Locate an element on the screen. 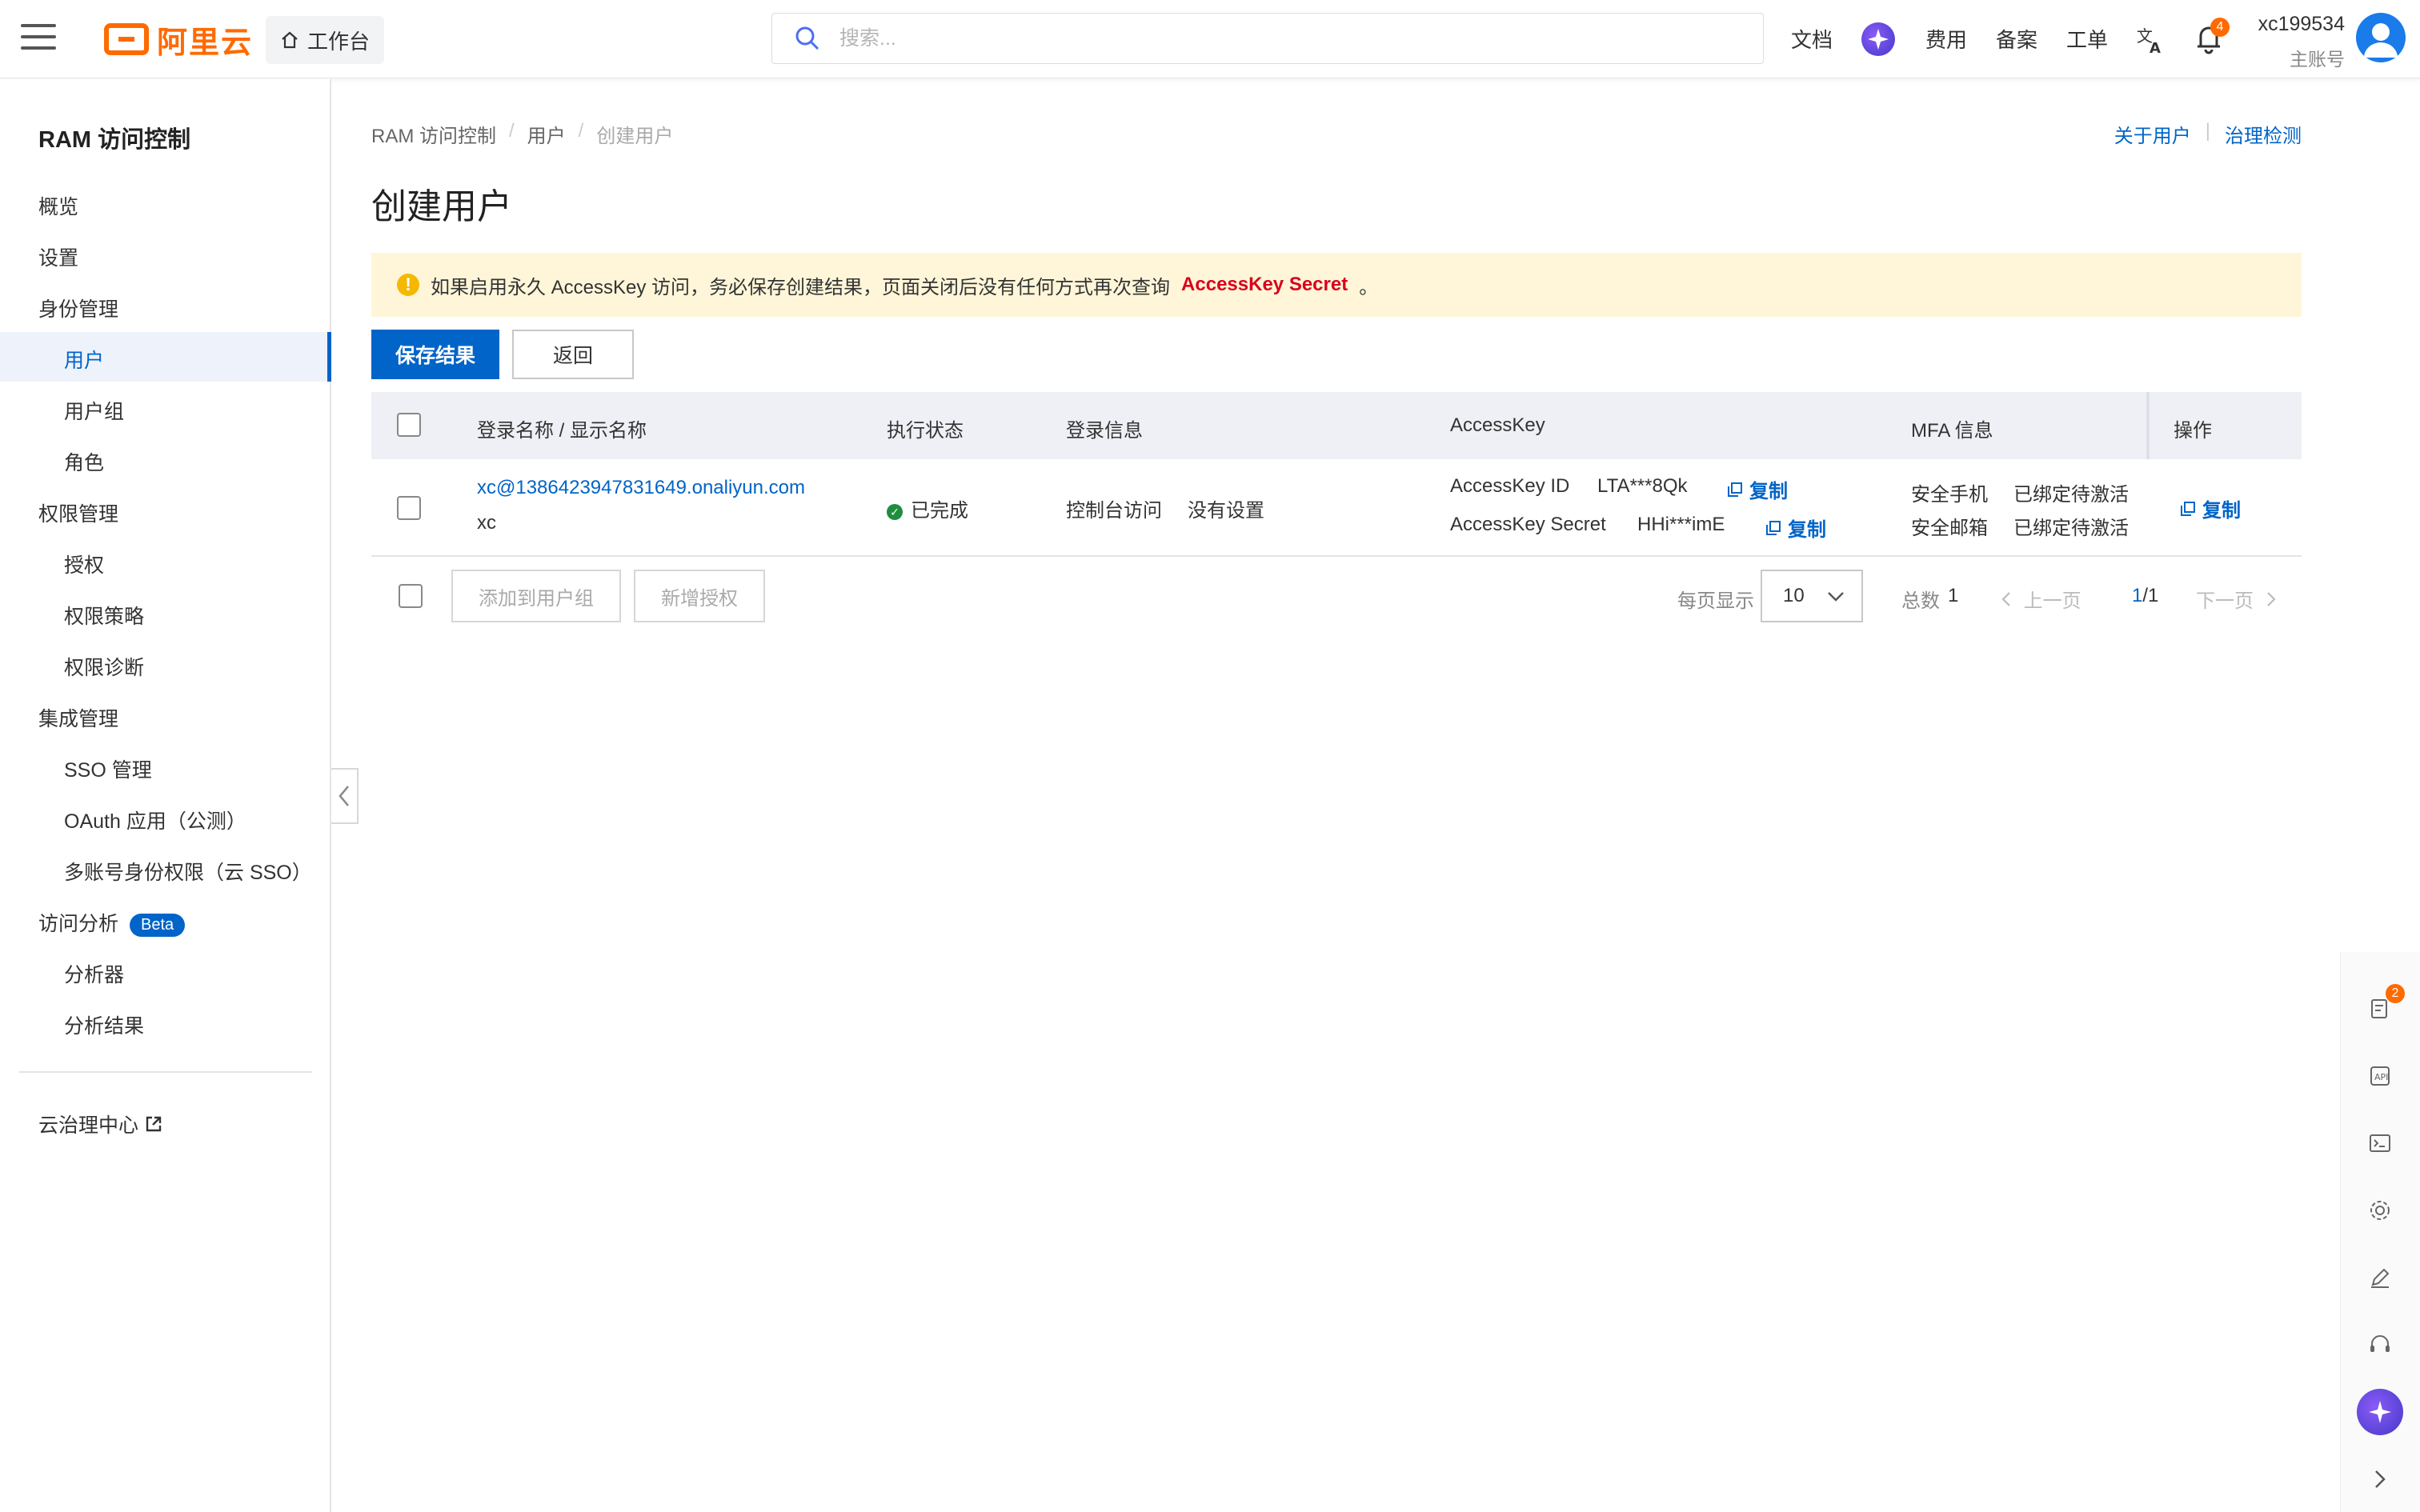 This screenshot has height=1512, width=2420. sidebar-item-analysis-results: 分析结果 is located at coordinates (104, 1024).